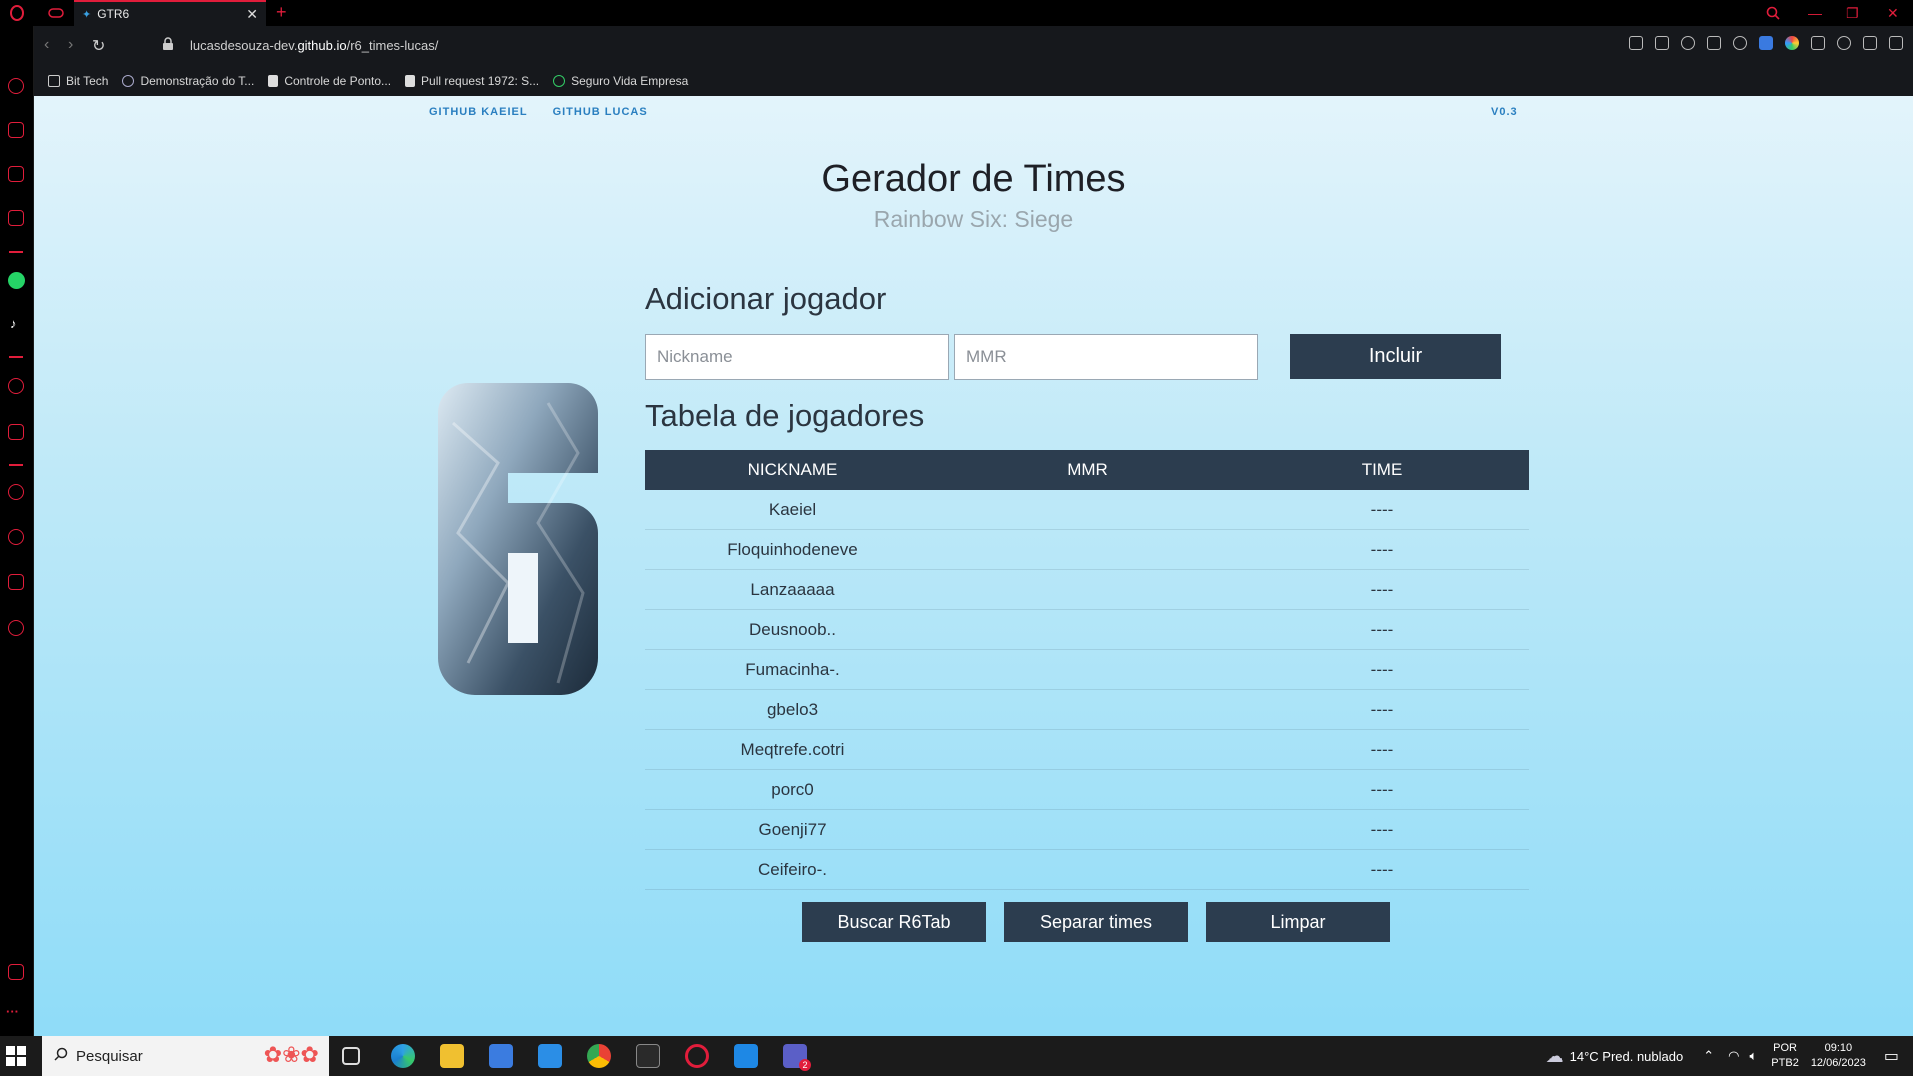  I want to click on camera-icon, so click(1662, 43).